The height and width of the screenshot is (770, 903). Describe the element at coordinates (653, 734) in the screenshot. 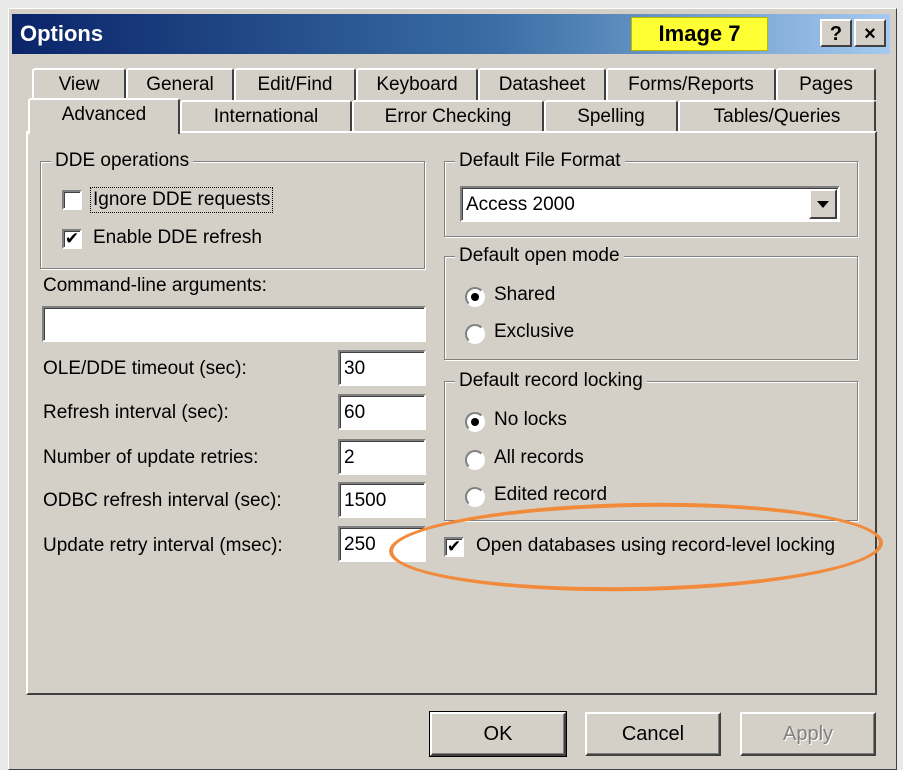

I see `cancel-button: Cancel` at that location.